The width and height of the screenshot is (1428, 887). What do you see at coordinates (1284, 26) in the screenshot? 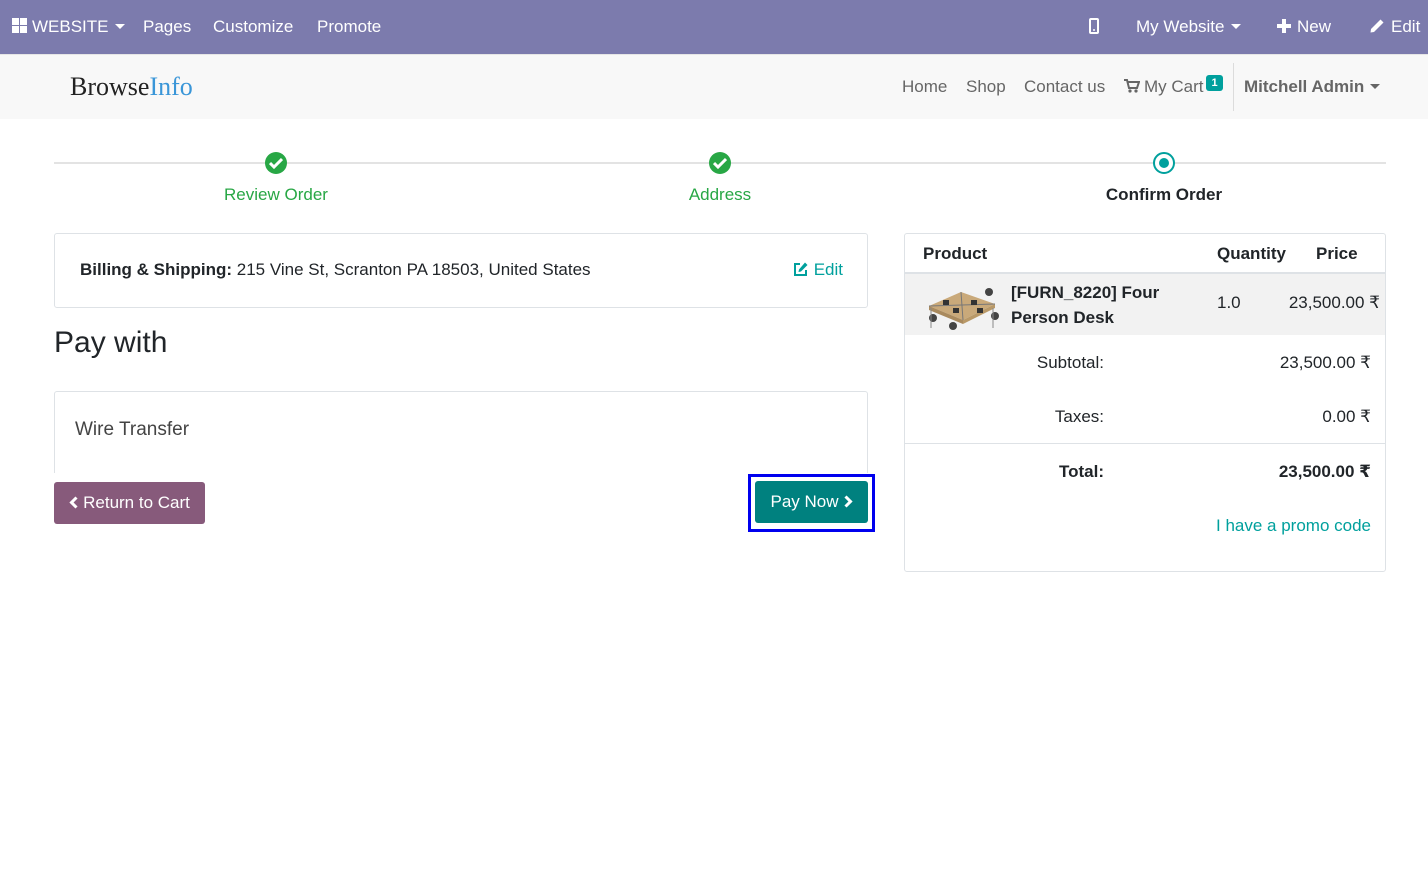
I see `plus-icon` at bounding box center [1284, 26].